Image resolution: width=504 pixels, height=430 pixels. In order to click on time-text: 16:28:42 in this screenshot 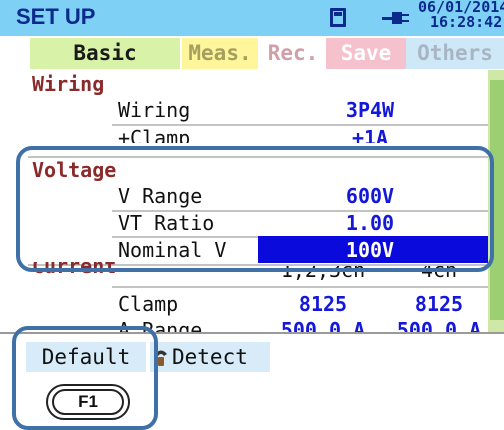, I will do `click(466, 22)`.